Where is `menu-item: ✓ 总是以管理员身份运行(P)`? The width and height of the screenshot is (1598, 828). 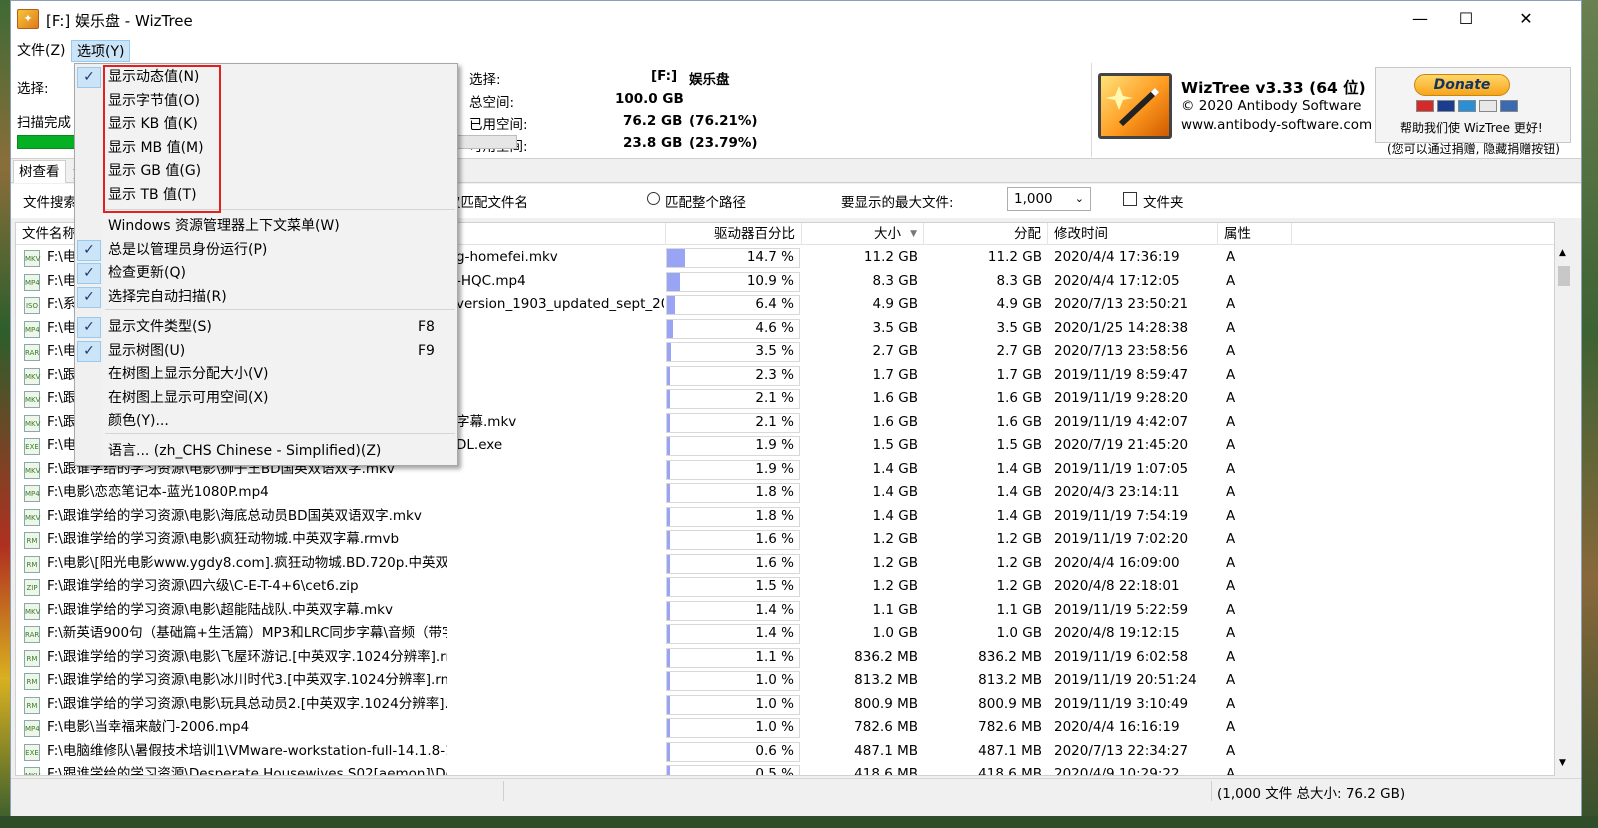 menu-item: ✓ 总是以管理员身份运行(P) is located at coordinates (266, 251).